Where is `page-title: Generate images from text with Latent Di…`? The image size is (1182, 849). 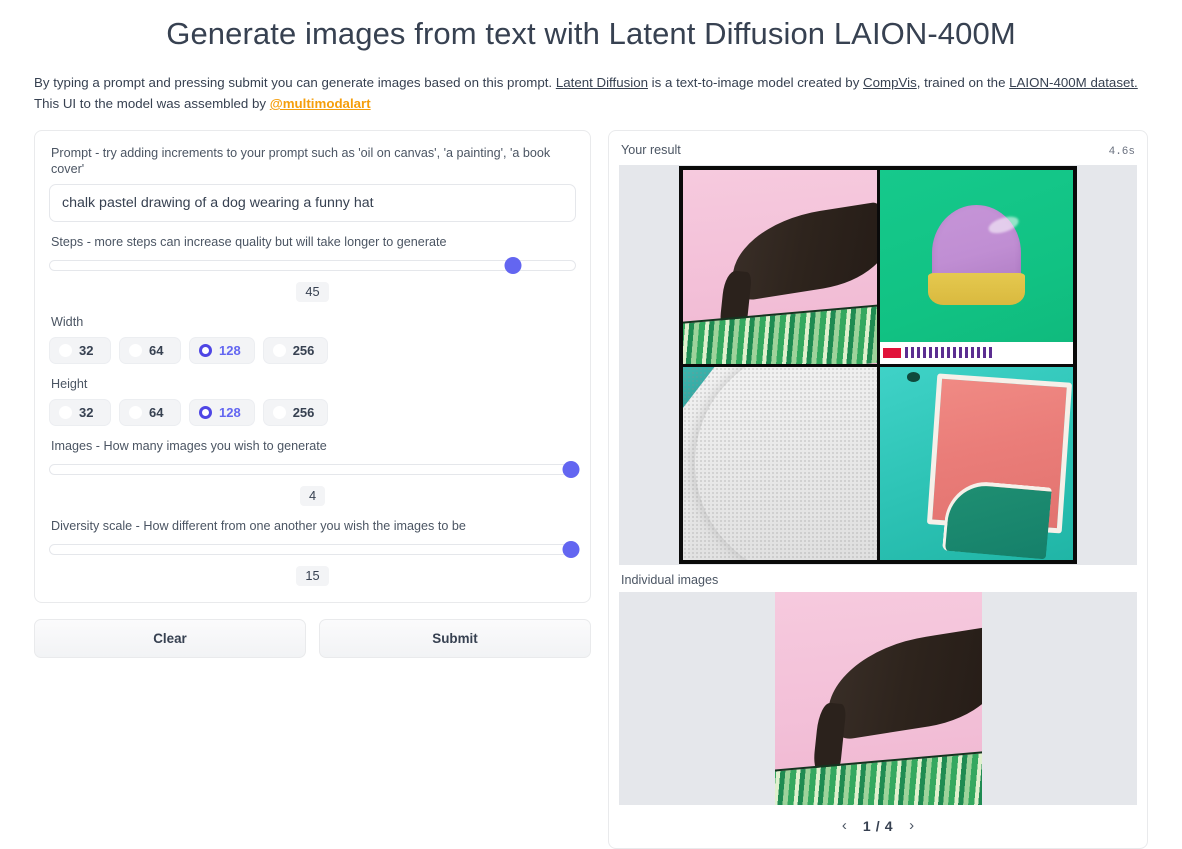 page-title: Generate images from text with Latent Di… is located at coordinates (591, 33).